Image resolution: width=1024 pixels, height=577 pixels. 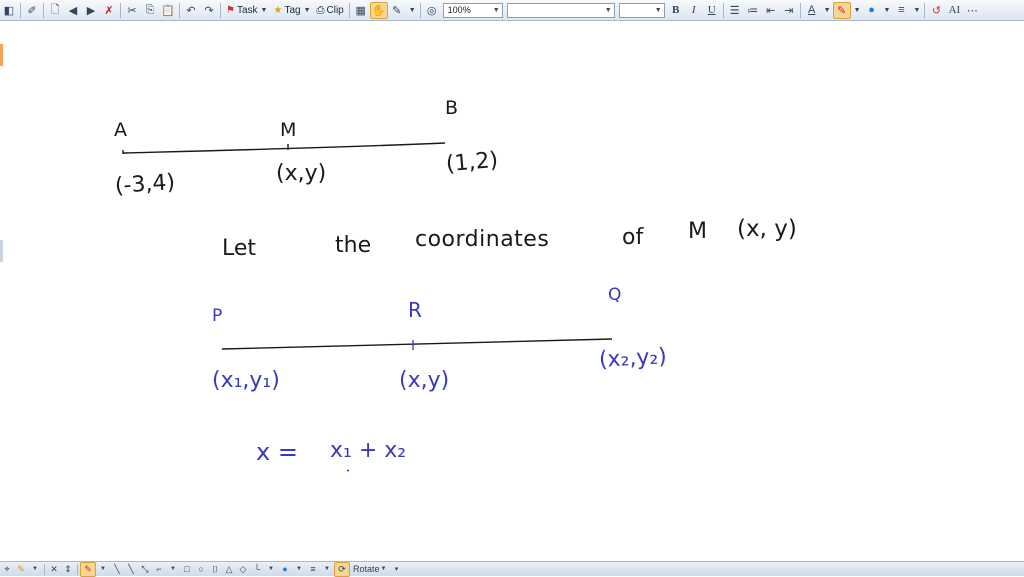 What do you see at coordinates (277, 452) in the screenshot?
I see `formula-lhs: x =` at bounding box center [277, 452].